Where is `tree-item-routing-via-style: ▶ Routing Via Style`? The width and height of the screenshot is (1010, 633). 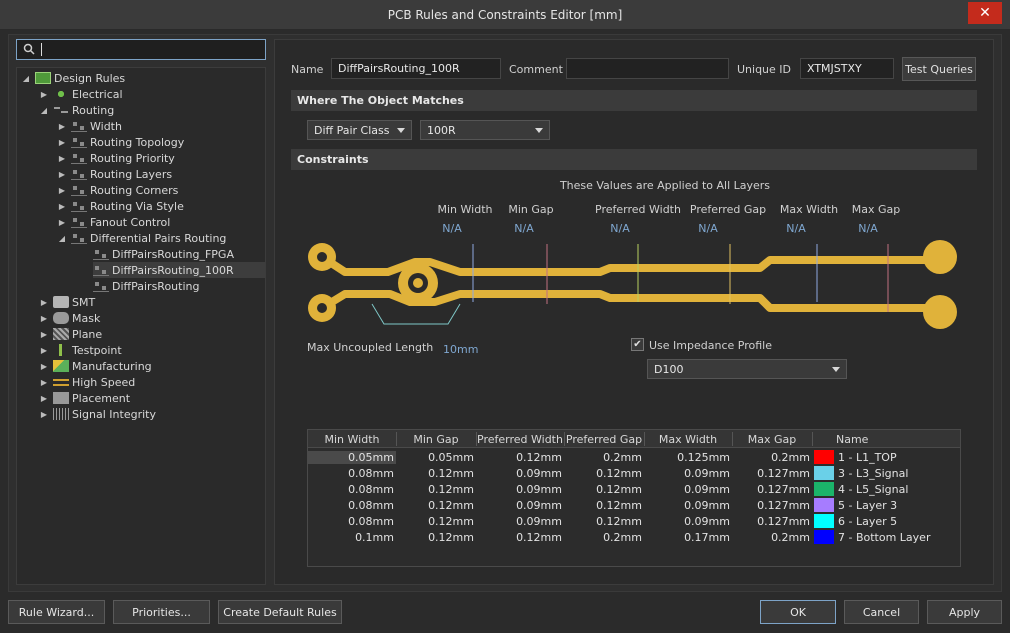
tree-item-routing-via-style: ▶ Routing Via Style is located at coordinates (120, 206).